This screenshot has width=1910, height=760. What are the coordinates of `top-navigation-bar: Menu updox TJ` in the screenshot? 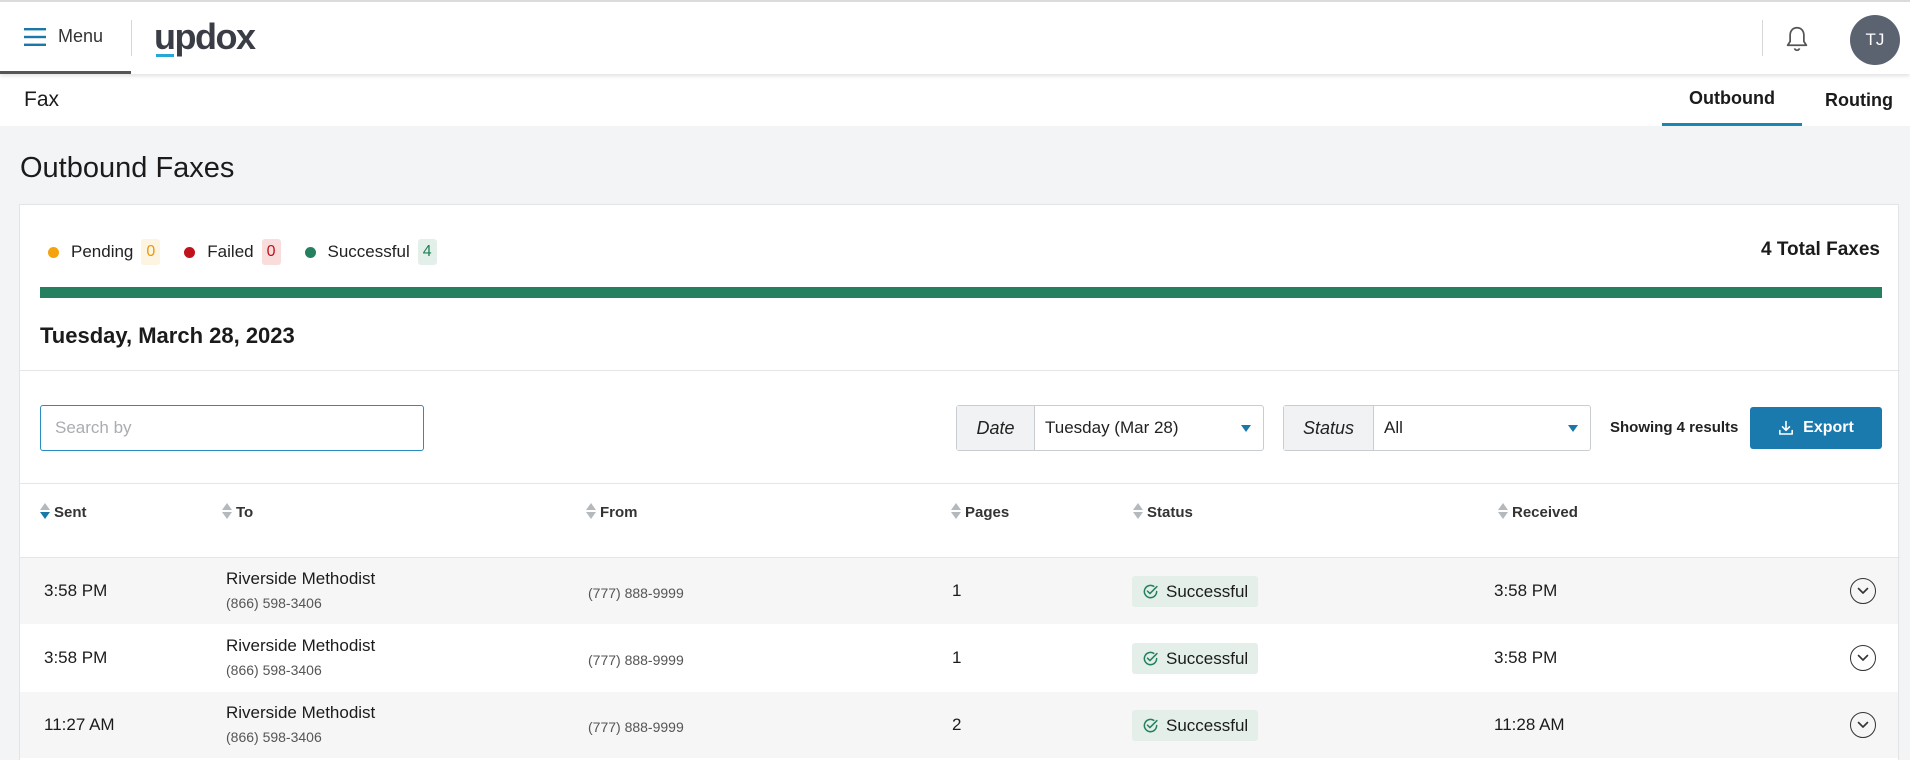 It's located at (955, 37).